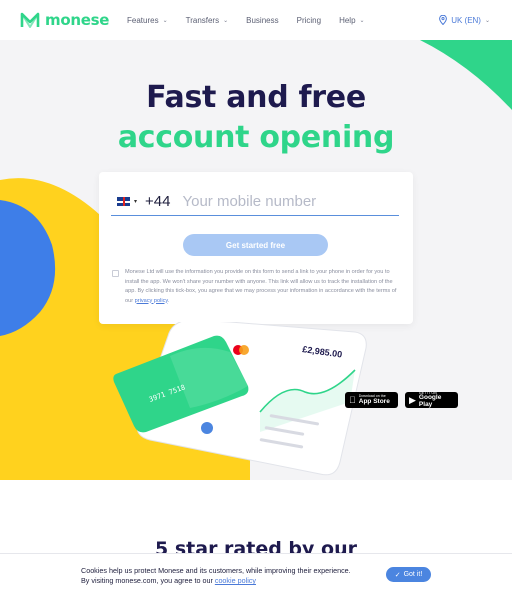  I want to click on nav-transfers: Transfers ⌄, so click(207, 20).